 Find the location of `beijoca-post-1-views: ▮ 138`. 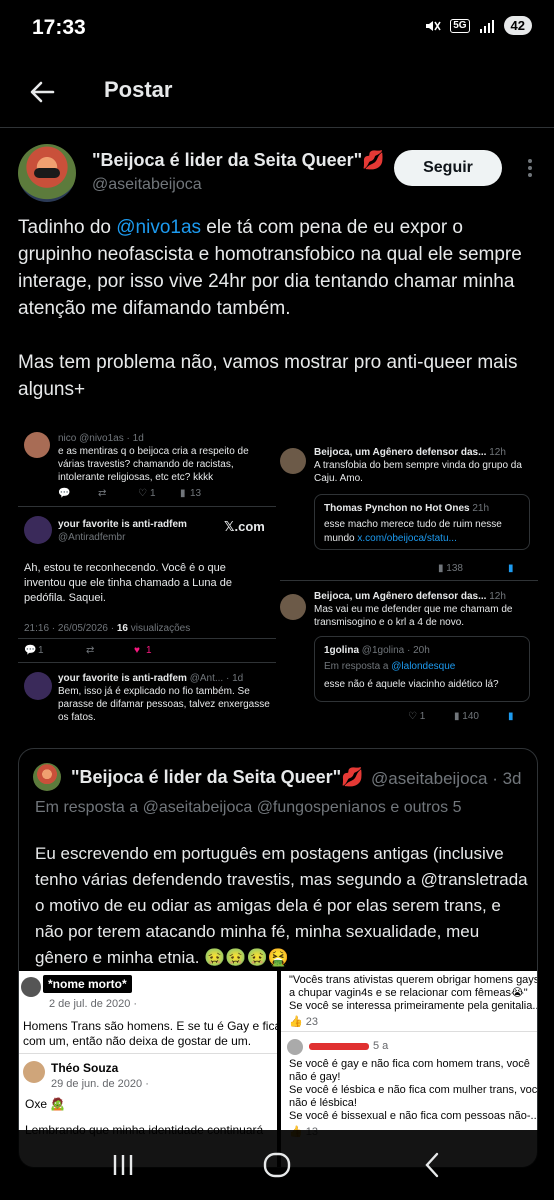

beijoca-post-1-views: ▮ 138 is located at coordinates (450, 568).